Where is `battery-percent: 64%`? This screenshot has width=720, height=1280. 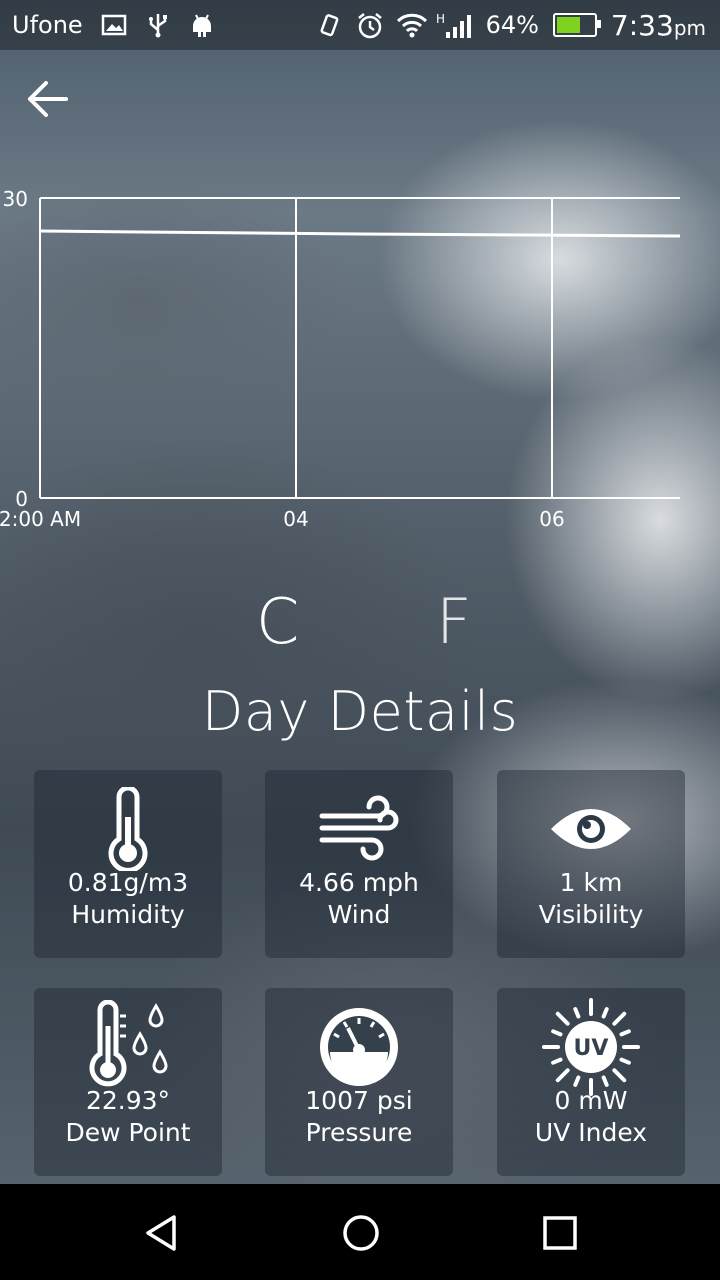
battery-percent: 64% is located at coordinates (512, 25).